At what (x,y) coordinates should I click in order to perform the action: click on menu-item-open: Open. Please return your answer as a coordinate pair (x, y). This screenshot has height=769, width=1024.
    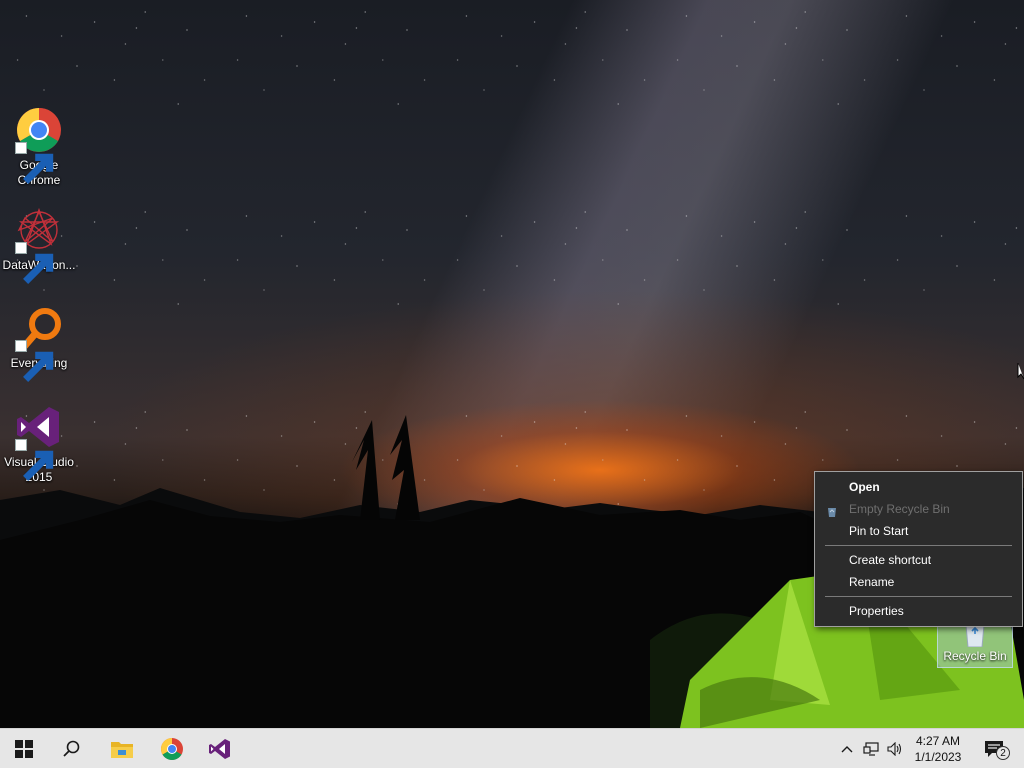
    Looking at the image, I should click on (918, 487).